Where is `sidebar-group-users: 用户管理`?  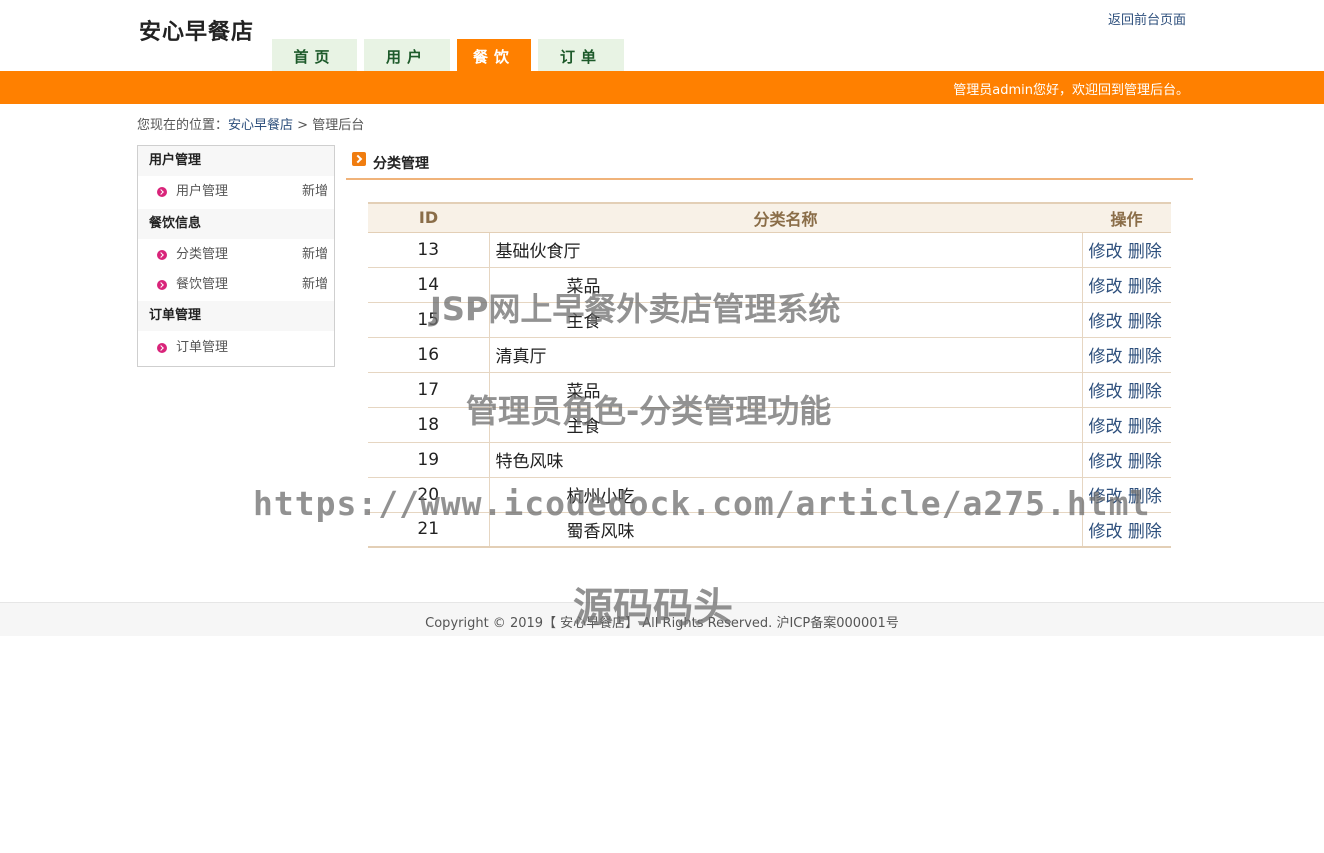 sidebar-group-users: 用户管理 is located at coordinates (236, 161).